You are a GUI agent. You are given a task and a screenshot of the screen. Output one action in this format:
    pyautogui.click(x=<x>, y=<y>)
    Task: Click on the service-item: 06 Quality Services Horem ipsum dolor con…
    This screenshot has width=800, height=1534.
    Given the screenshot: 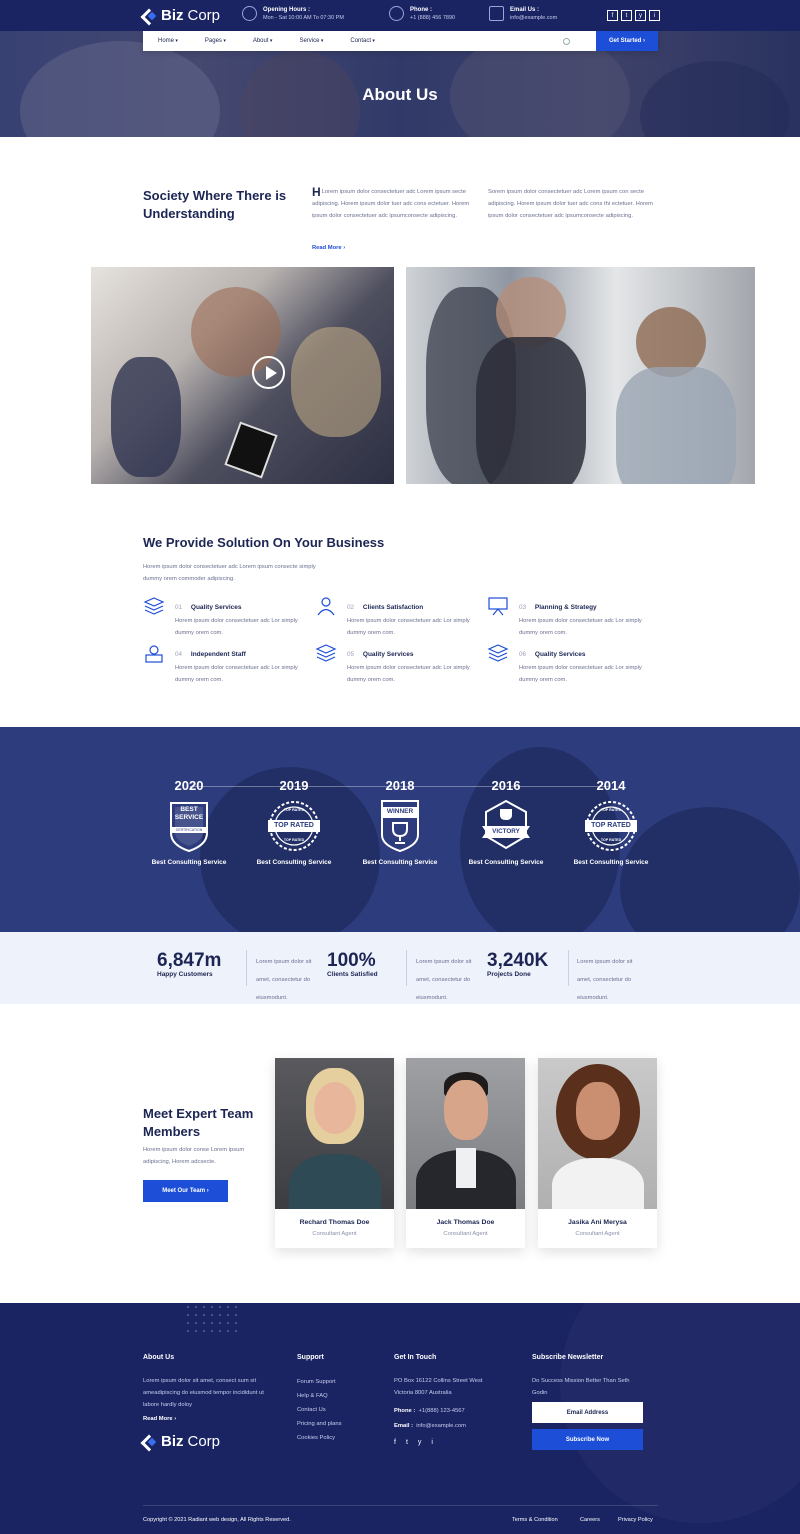 What is the action you would take?
    pyautogui.click(x=567, y=664)
    